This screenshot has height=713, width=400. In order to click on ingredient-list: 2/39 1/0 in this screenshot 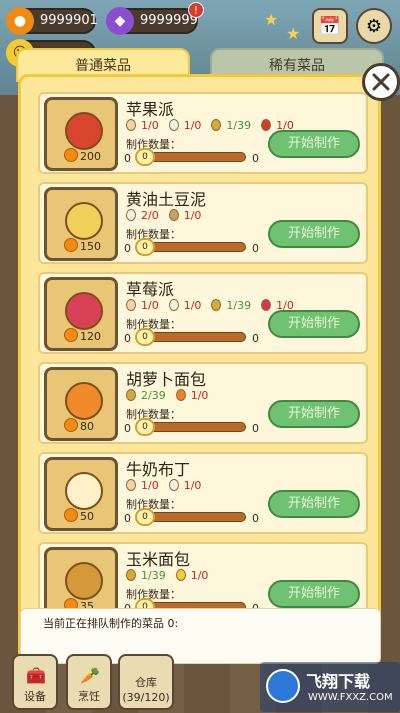, I will do `click(167, 395)`.